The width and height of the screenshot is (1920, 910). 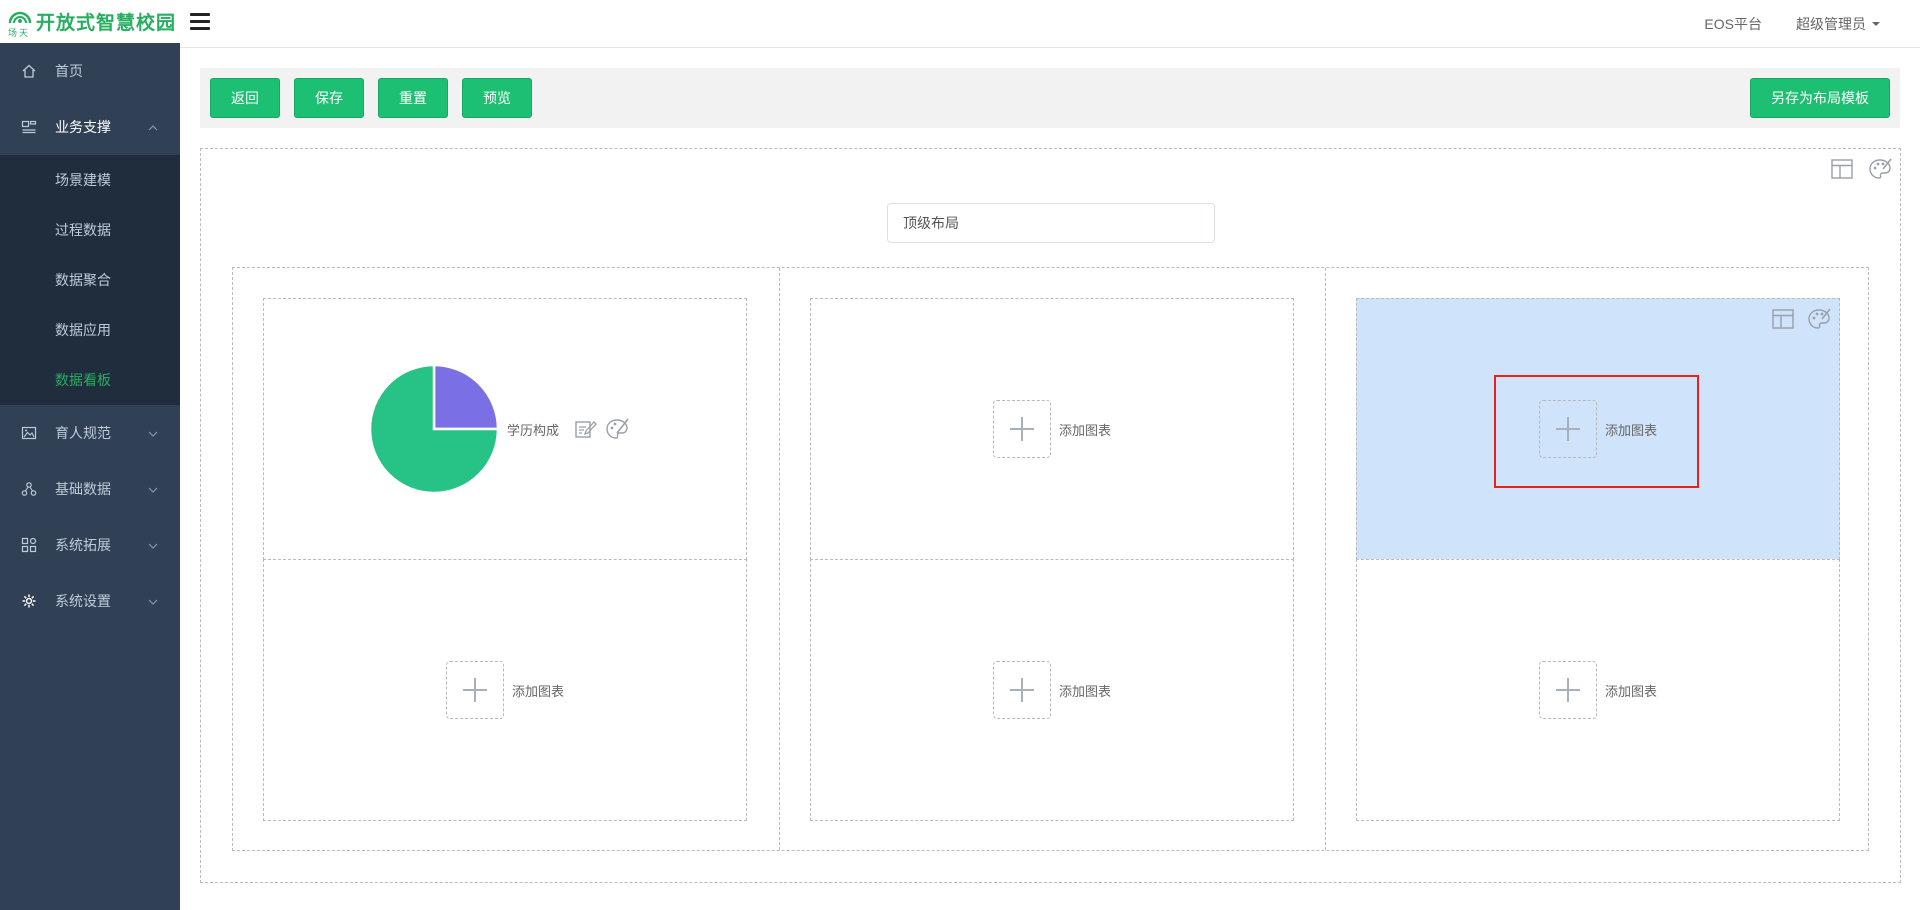 I want to click on edit-icon, so click(x=585, y=429).